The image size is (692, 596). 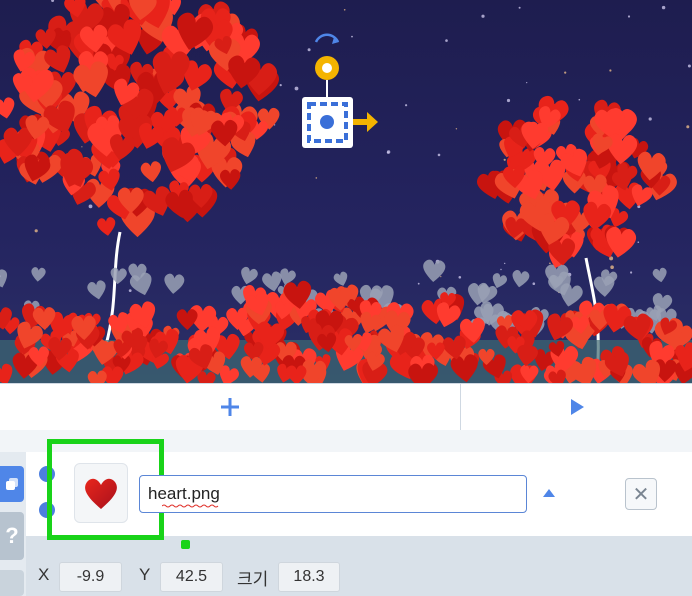 What do you see at coordinates (641, 494) in the screenshot?
I see `delete-sprite-button: ✕` at bounding box center [641, 494].